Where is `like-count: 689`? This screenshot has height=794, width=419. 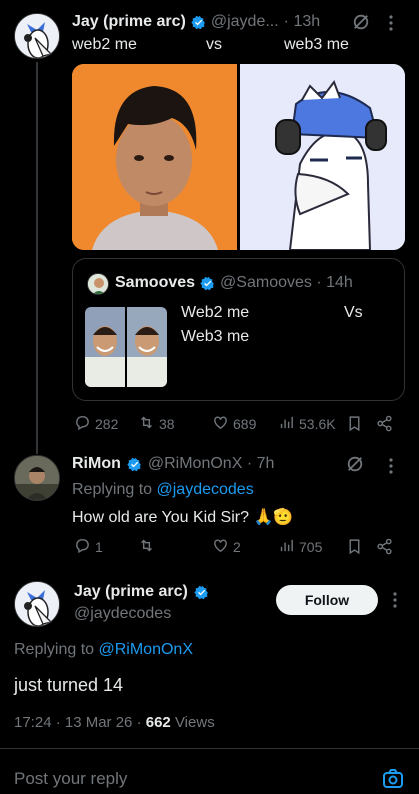 like-count: 689 is located at coordinates (245, 424).